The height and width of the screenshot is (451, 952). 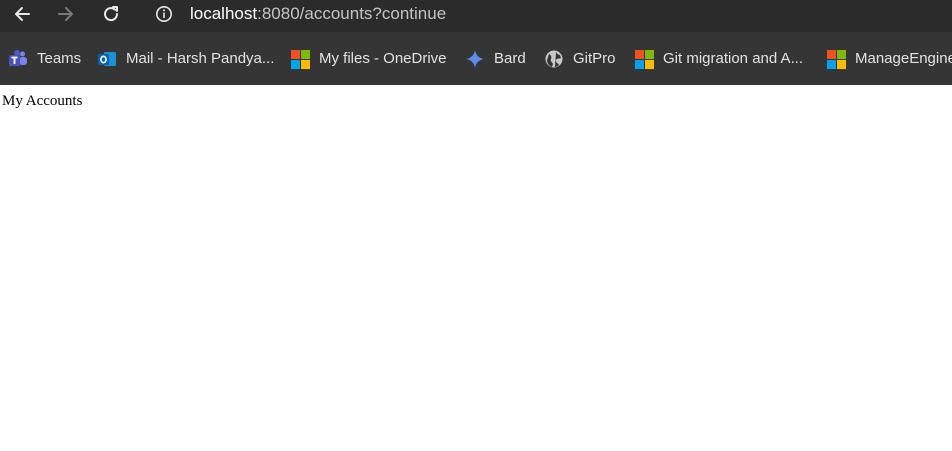 I want to click on bookmark-bard: Bard, so click(x=495, y=59).